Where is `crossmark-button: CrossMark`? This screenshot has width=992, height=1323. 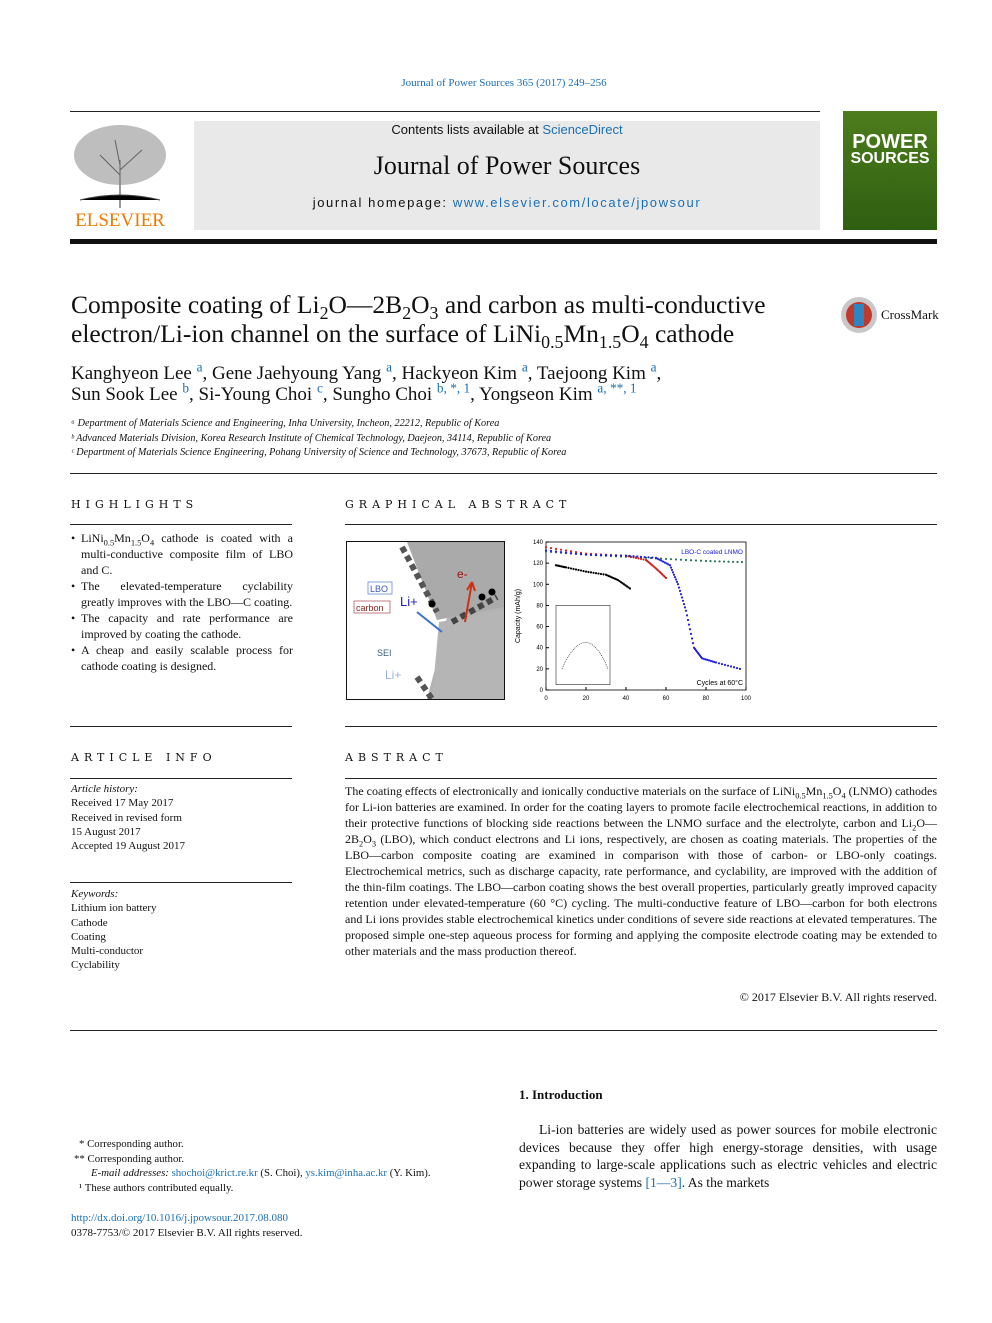 crossmark-button: CrossMark is located at coordinates (889, 315).